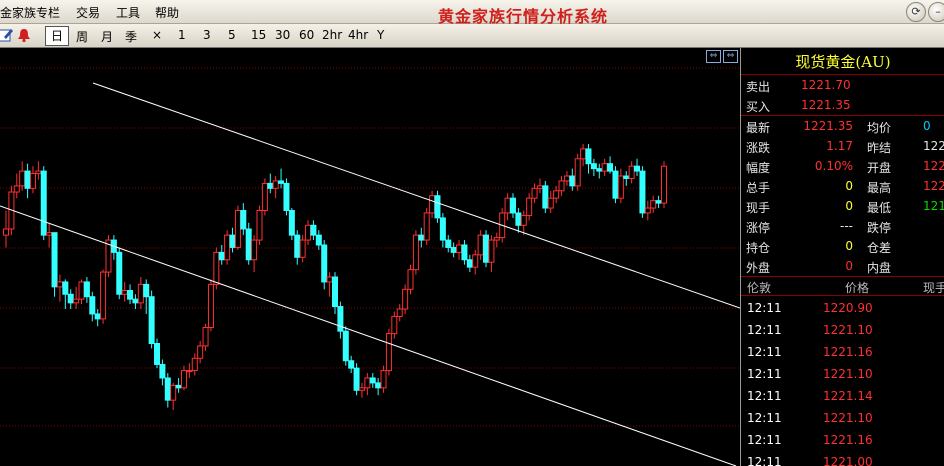 This screenshot has width=944, height=466. Describe the element at coordinates (258, 35) in the screenshot. I see `period-15min: 15` at that location.